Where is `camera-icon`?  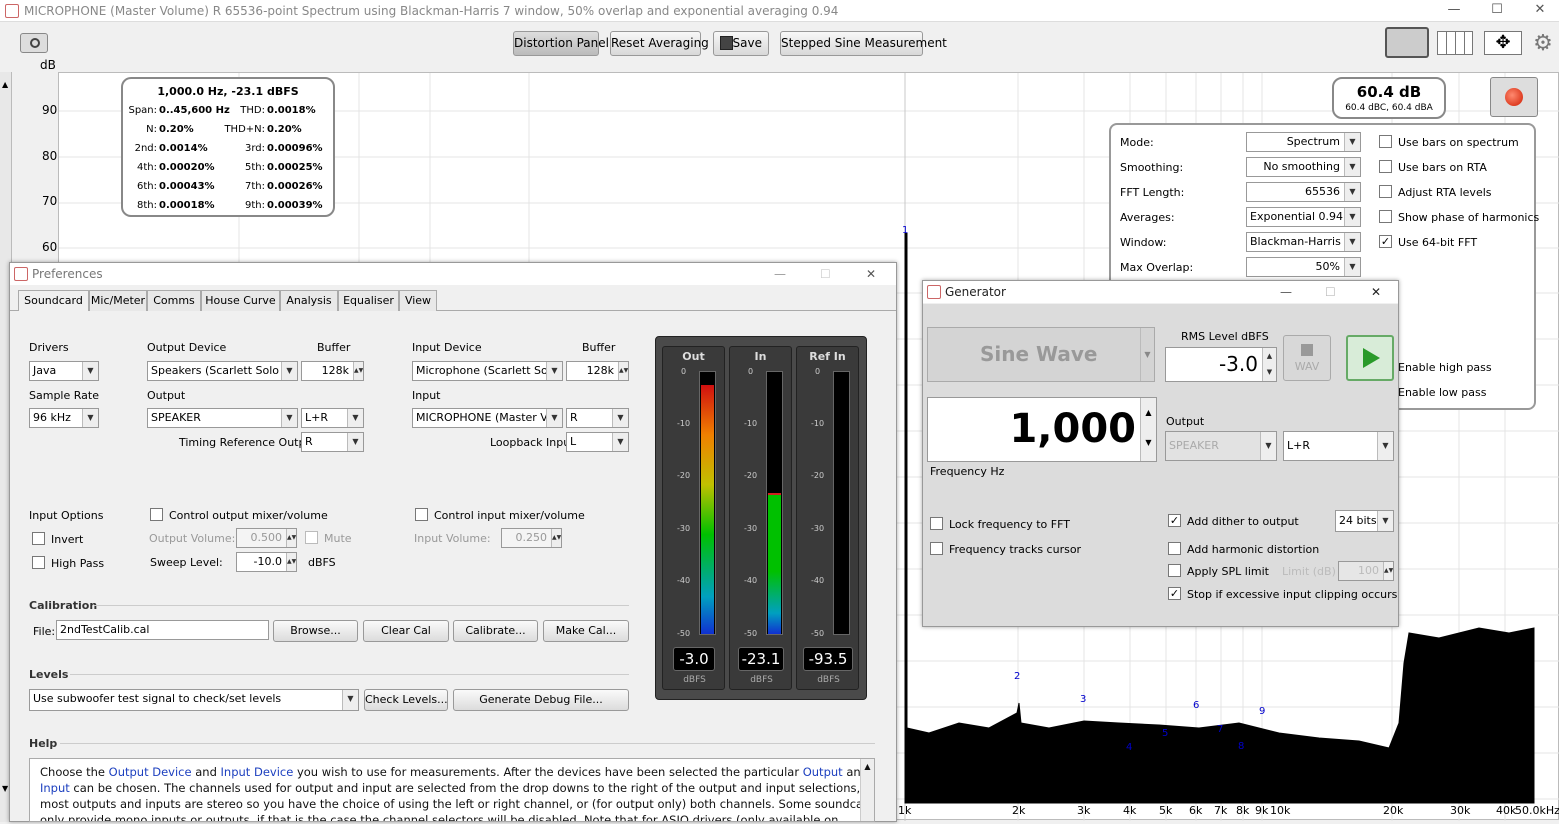 camera-icon is located at coordinates (34, 43).